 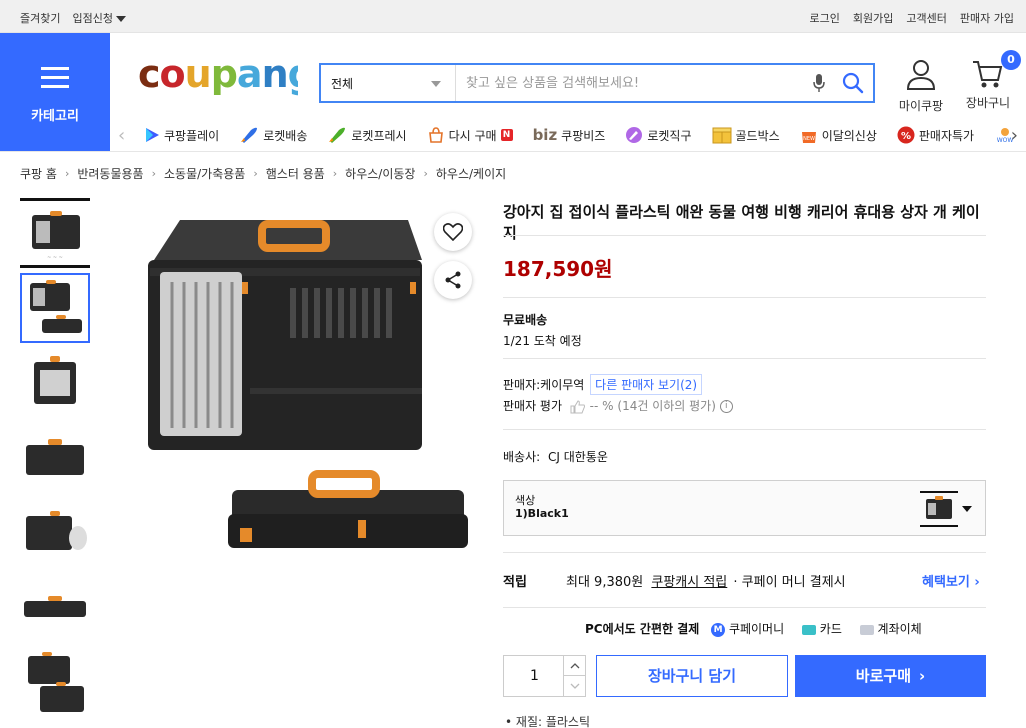 What do you see at coordinates (121, 135) in the screenshot?
I see `chevron-left-icon: ‹` at bounding box center [121, 135].